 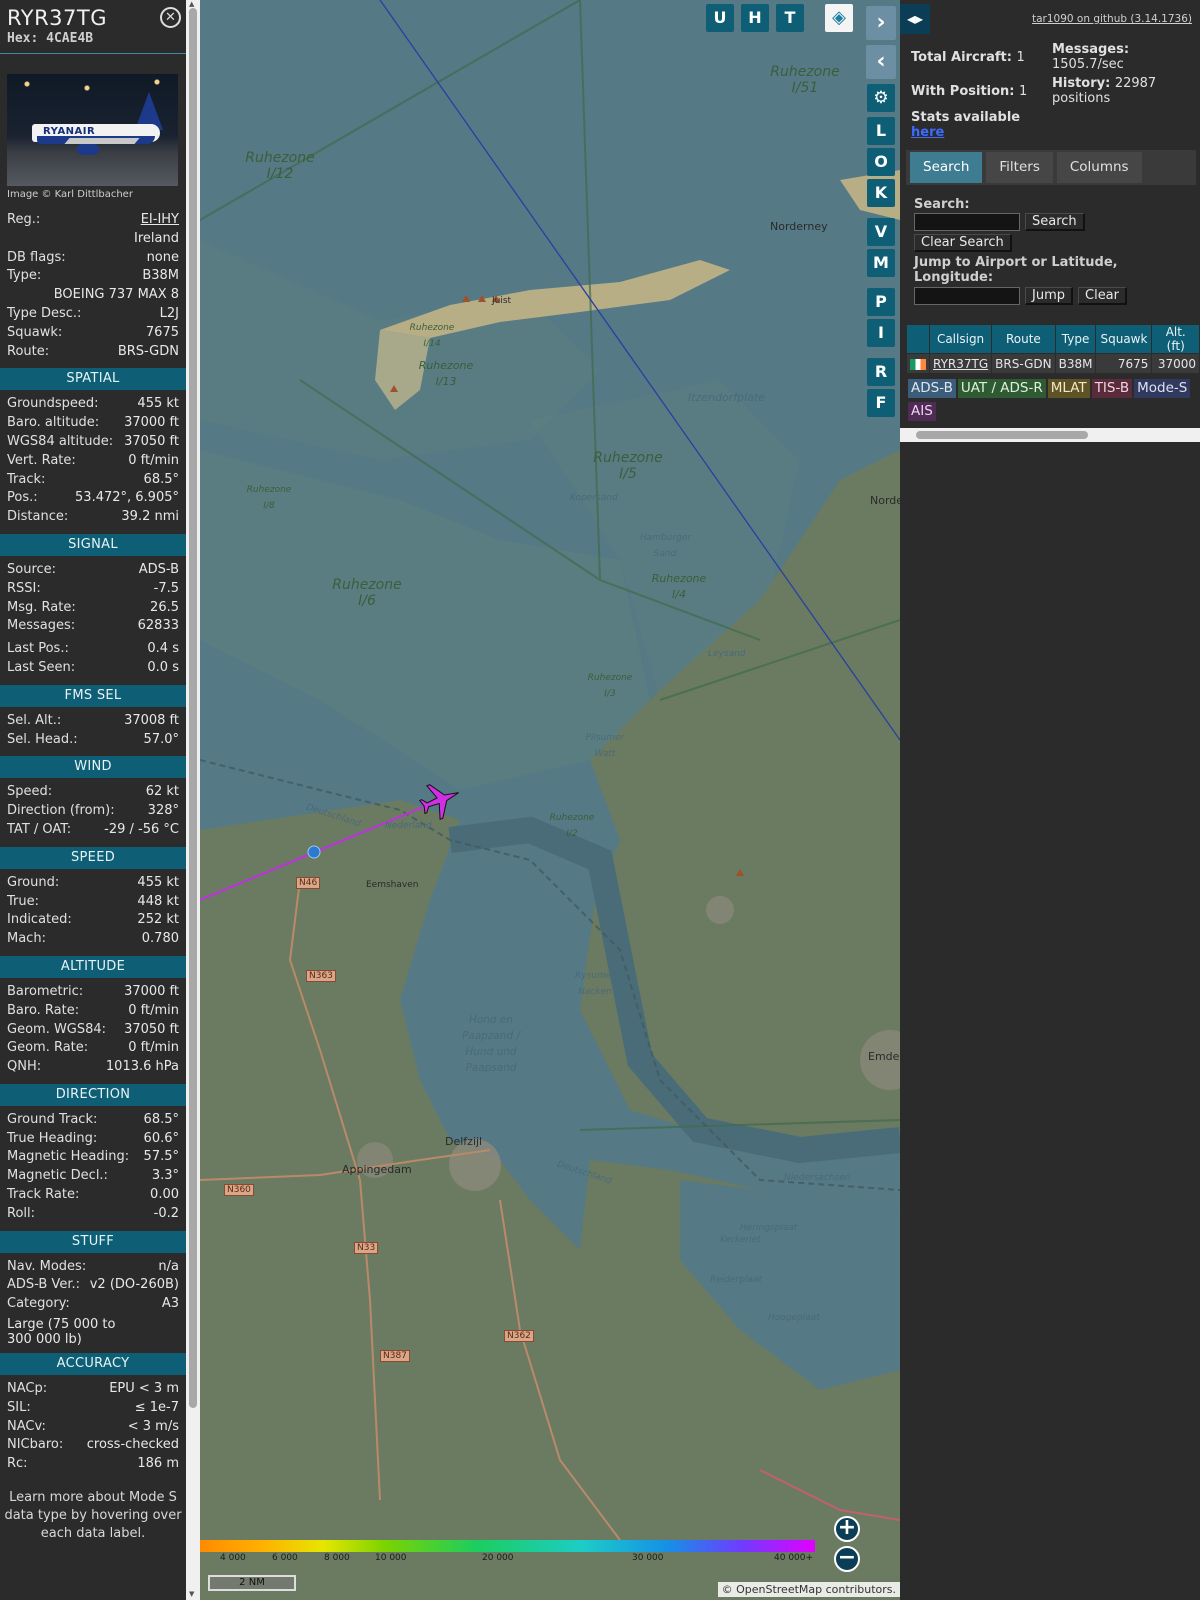 I want to click on toggle-h-button: H, so click(x=755, y=18).